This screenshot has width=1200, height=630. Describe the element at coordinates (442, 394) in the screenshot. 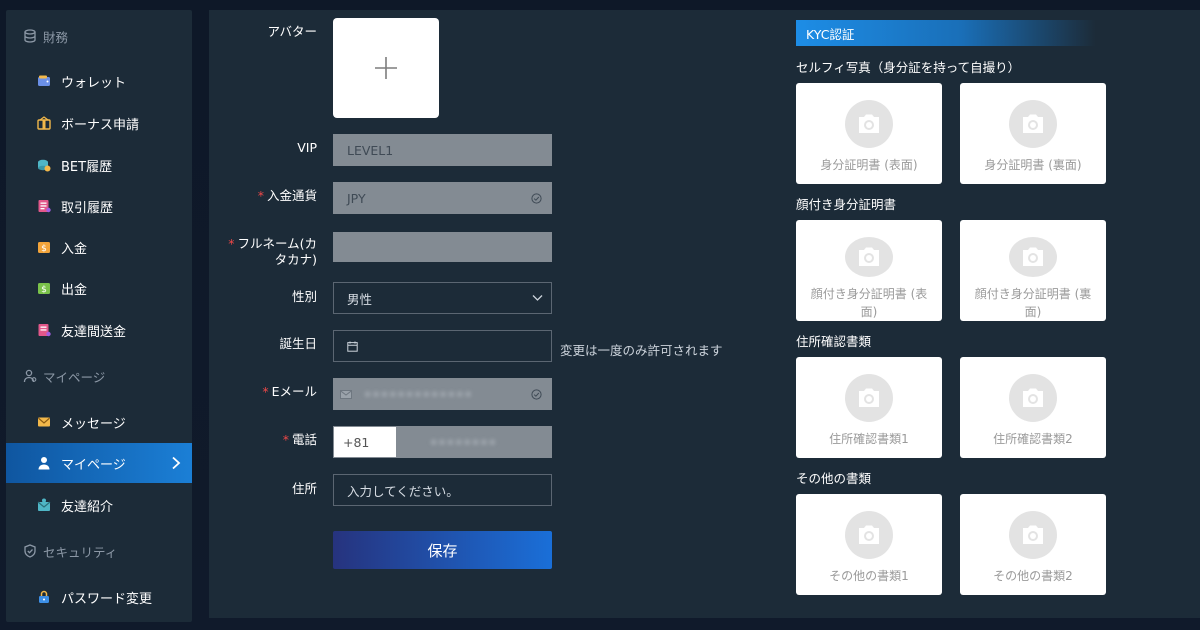

I see `email-field: •••••••••••••` at that location.